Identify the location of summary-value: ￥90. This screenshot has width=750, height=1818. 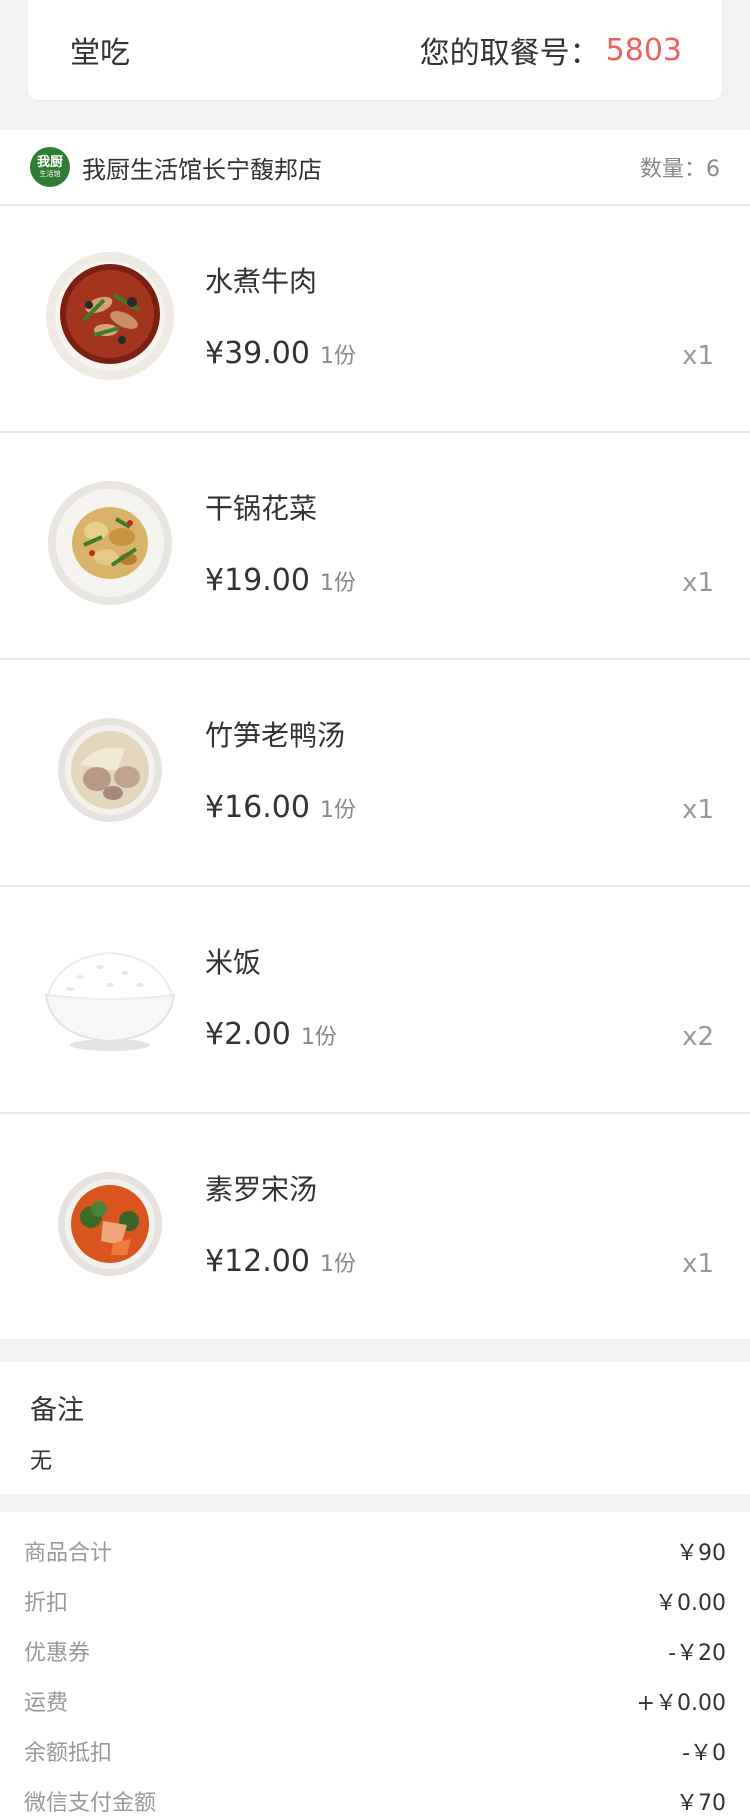
(701, 1553).